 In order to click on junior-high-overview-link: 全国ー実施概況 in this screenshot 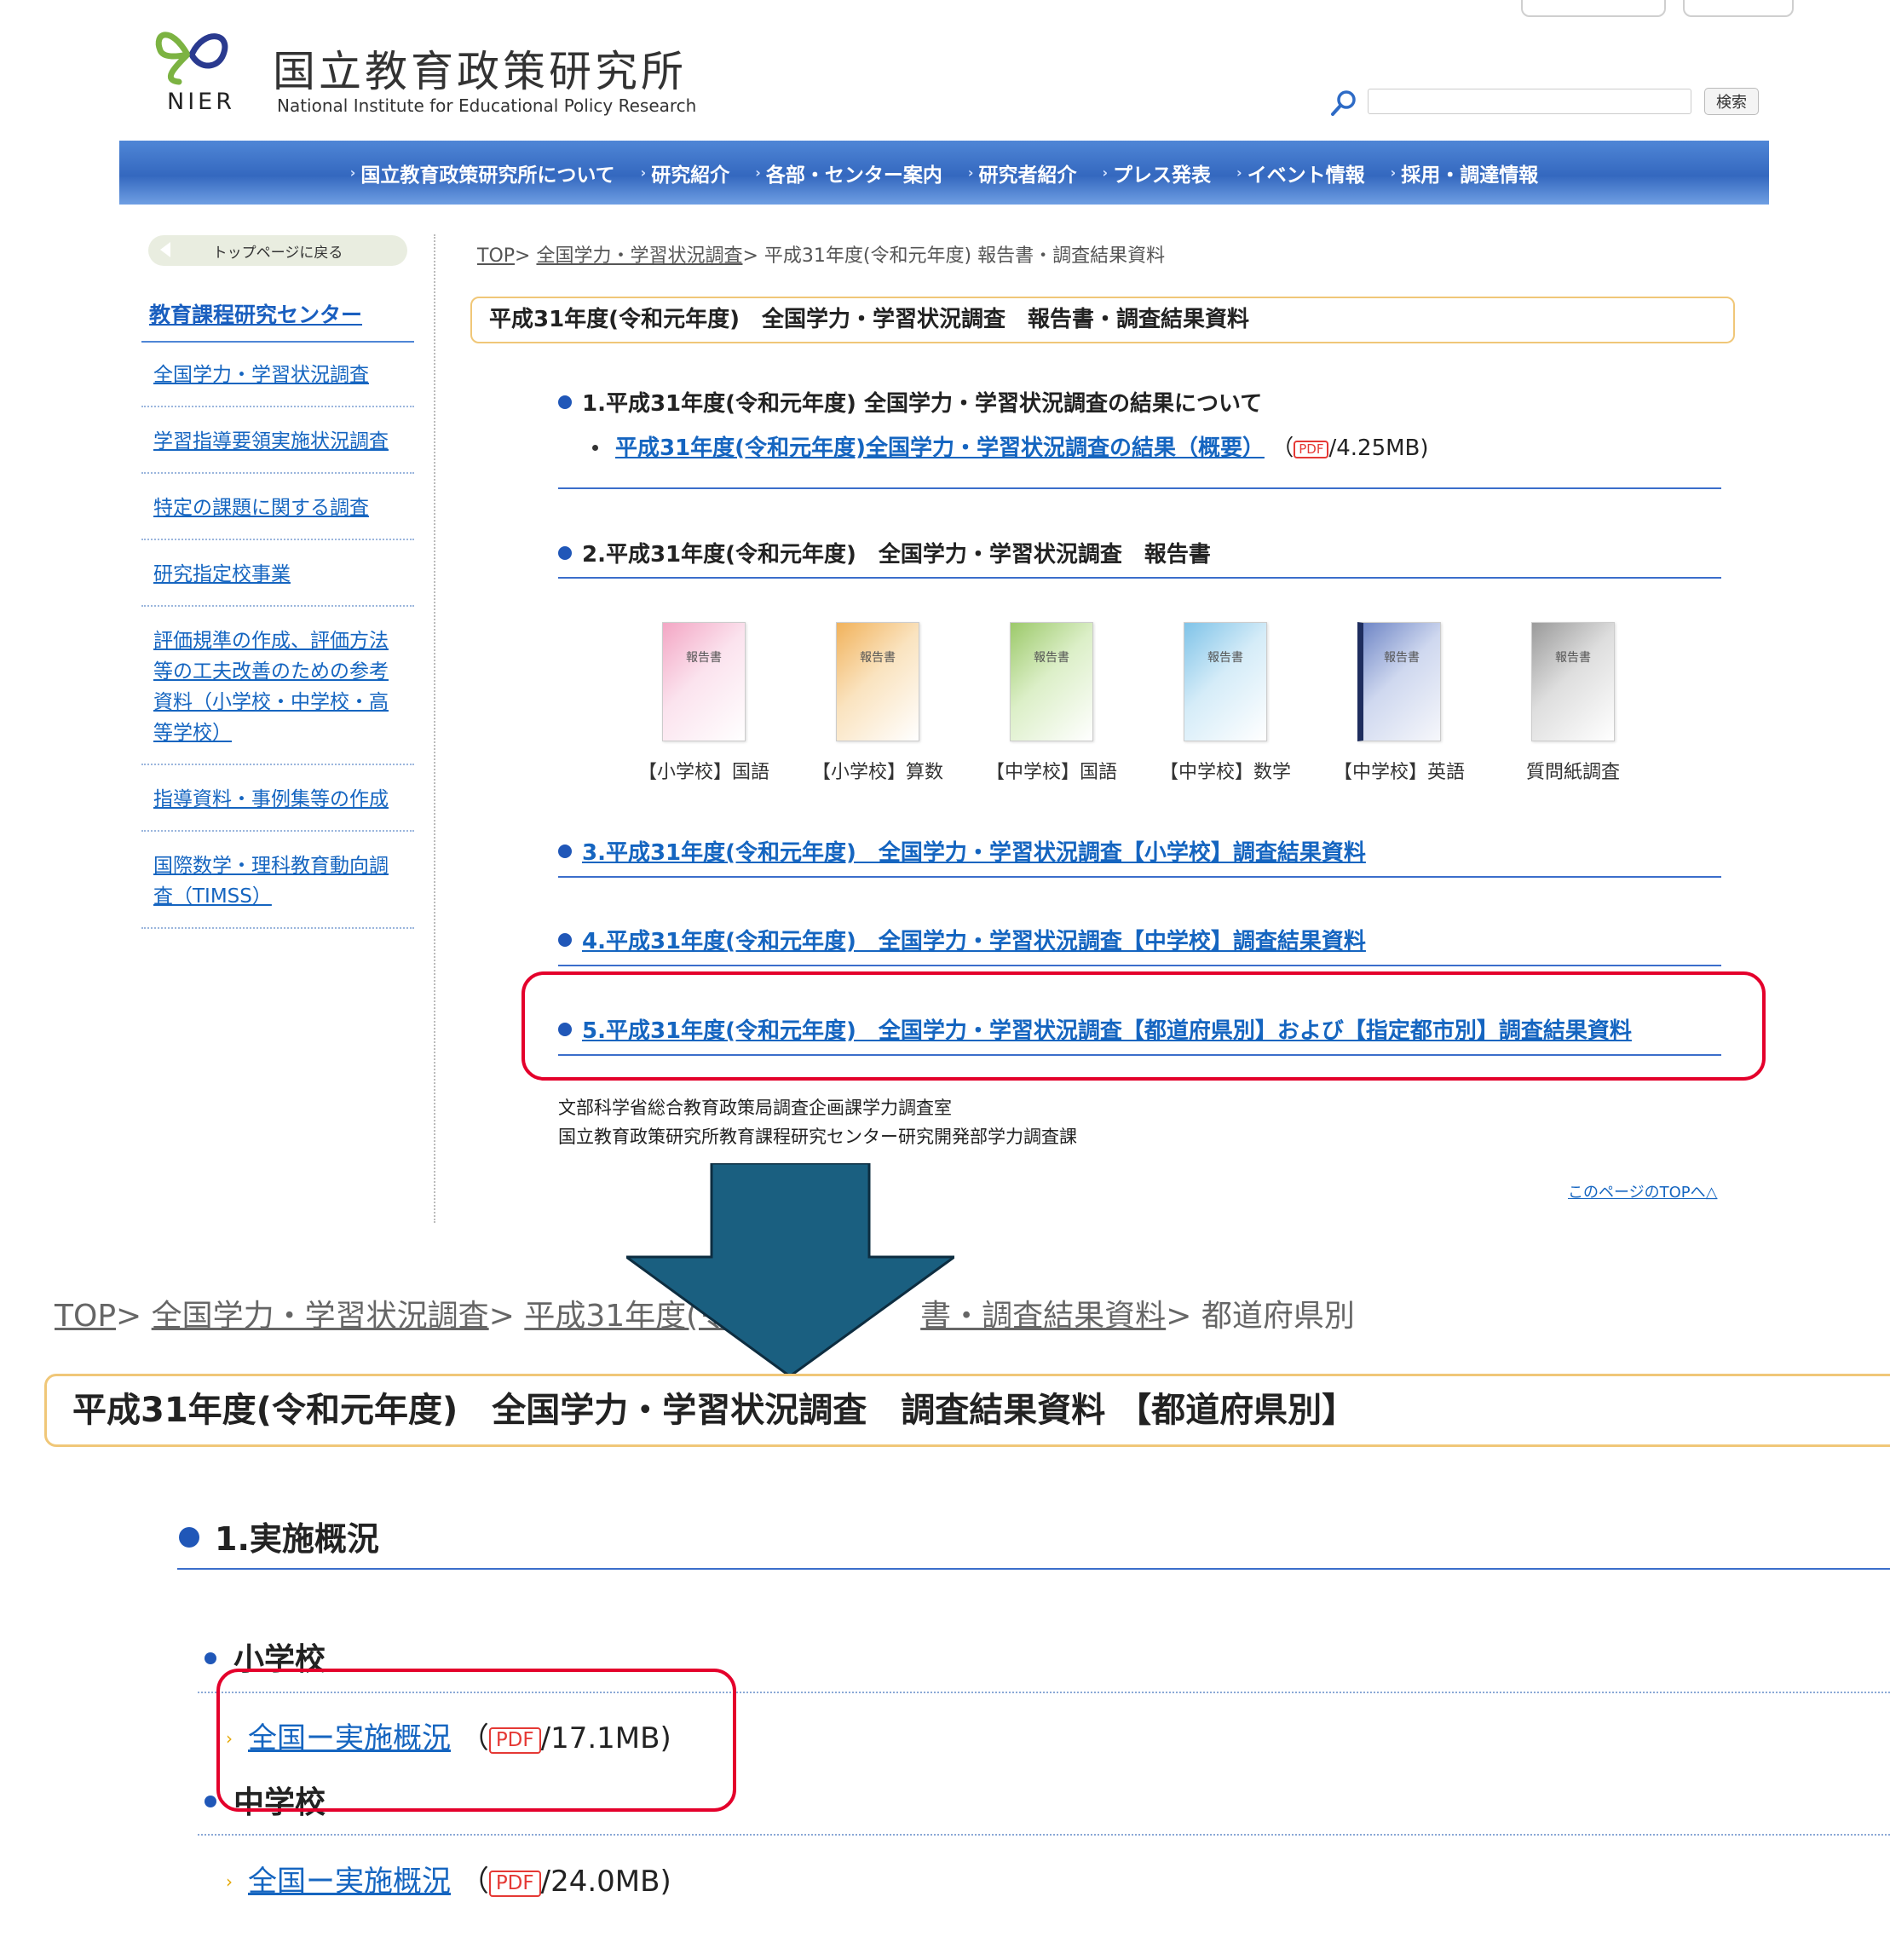, I will do `click(349, 1882)`.